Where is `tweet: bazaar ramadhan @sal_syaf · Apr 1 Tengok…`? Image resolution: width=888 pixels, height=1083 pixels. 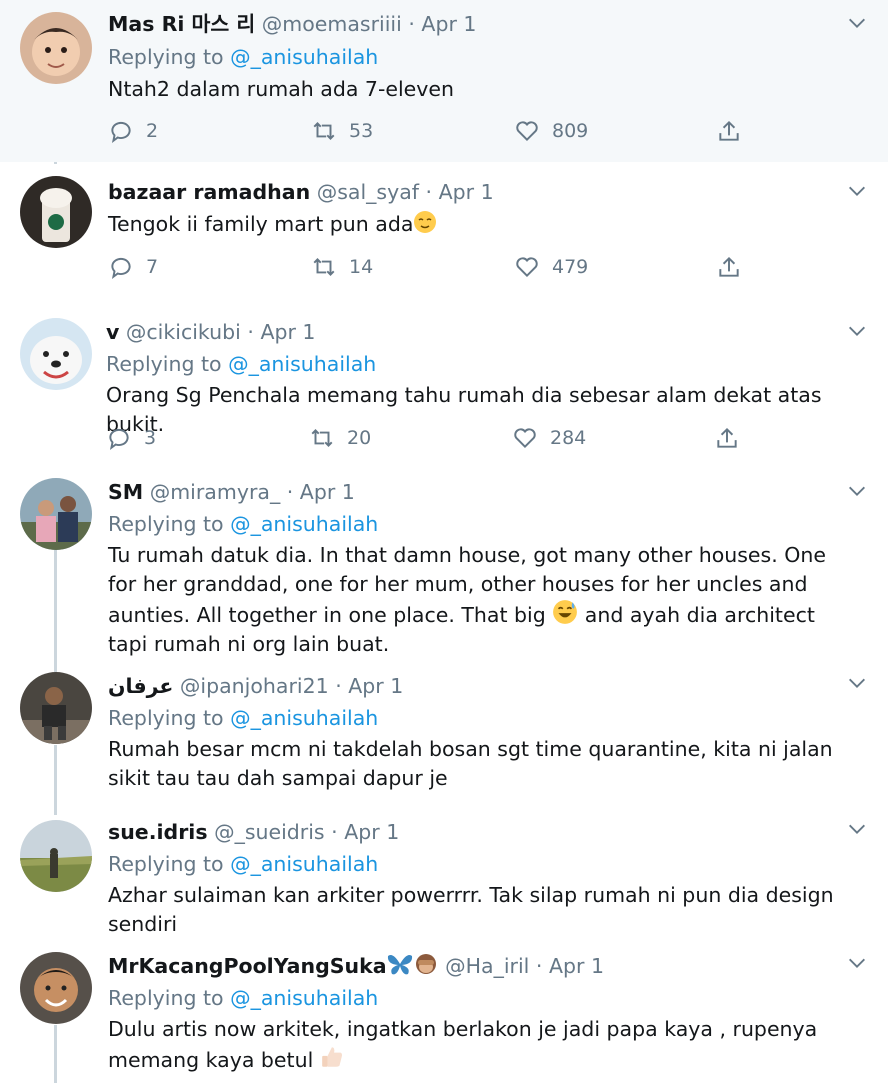 tweet: bazaar ramadhan @sal_syaf · Apr 1 Tengok… is located at coordinates (444, 235).